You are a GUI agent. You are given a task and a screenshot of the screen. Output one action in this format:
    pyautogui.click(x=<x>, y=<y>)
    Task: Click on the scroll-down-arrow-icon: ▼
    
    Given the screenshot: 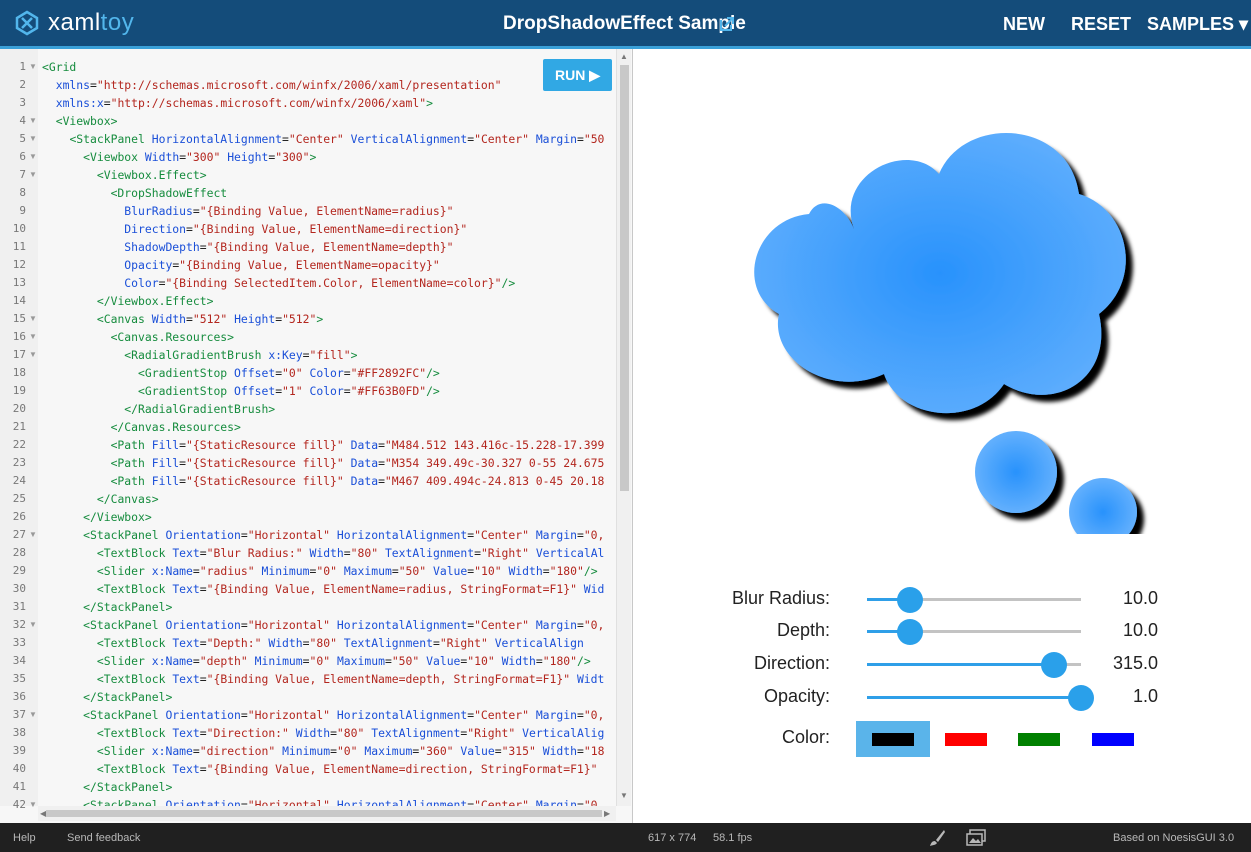 What is the action you would take?
    pyautogui.click(x=624, y=795)
    